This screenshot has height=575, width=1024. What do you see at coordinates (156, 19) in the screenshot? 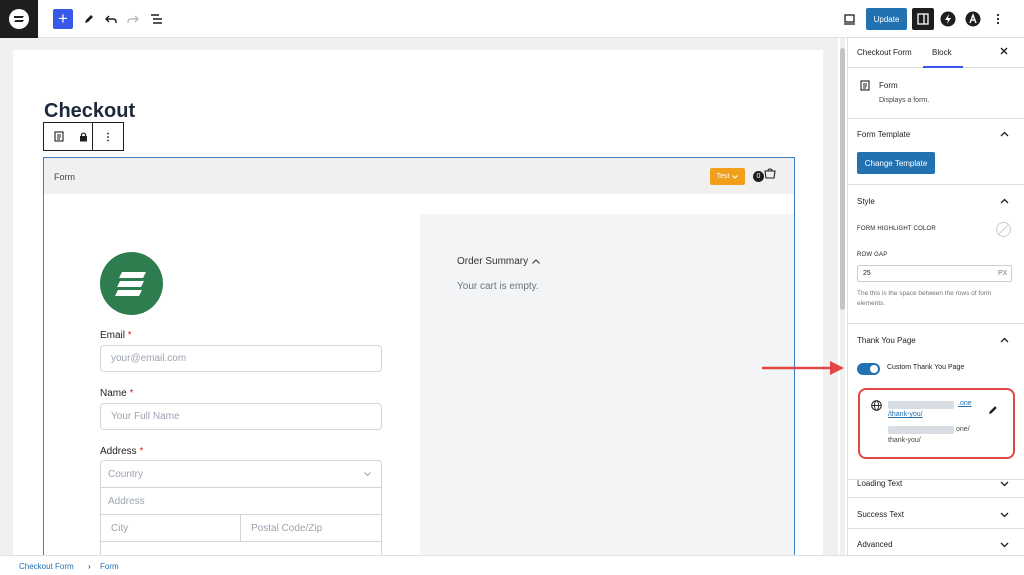
I see `document-overview-button` at bounding box center [156, 19].